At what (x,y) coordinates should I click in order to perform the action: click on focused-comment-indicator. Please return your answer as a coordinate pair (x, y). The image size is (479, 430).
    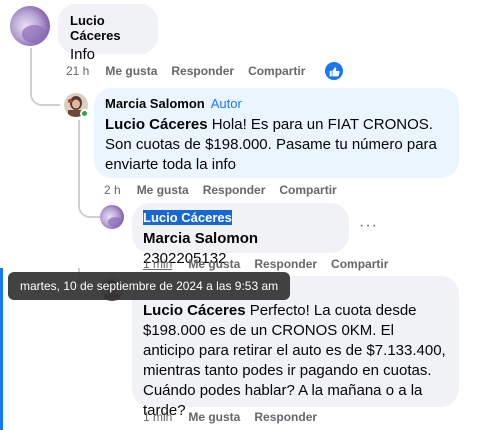
    Looking at the image, I should click on (1, 349).